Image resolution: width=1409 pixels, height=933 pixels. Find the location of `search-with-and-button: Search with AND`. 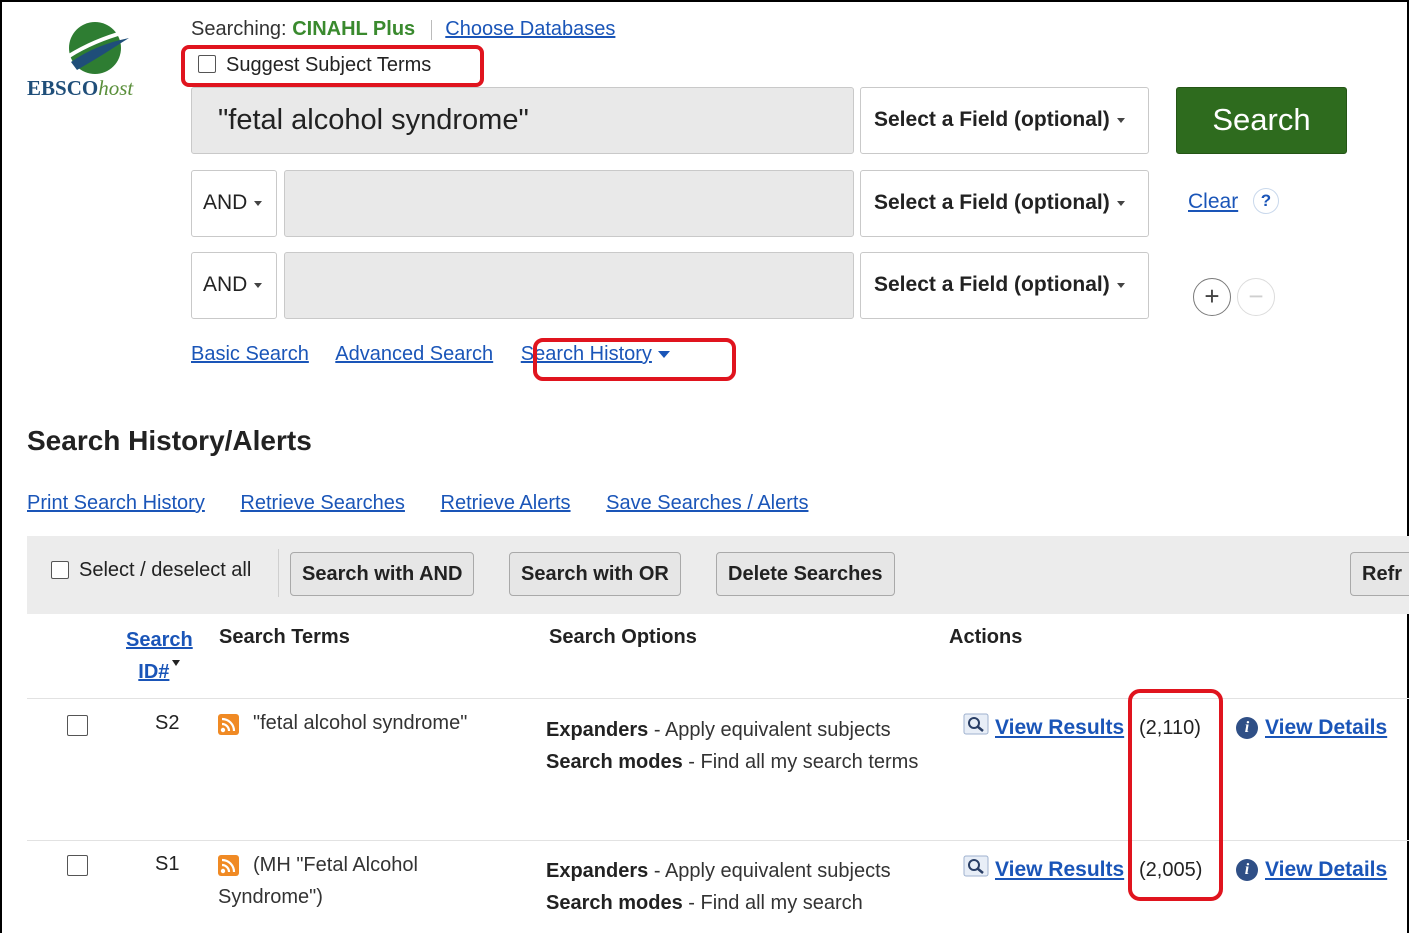

search-with-and-button: Search with AND is located at coordinates (382, 574).